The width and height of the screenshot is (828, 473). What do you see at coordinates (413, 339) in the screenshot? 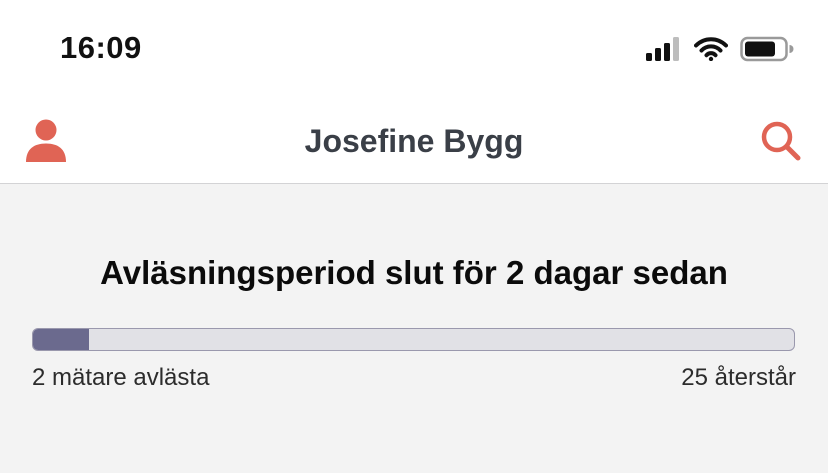
I see `meter-progress-bar` at bounding box center [413, 339].